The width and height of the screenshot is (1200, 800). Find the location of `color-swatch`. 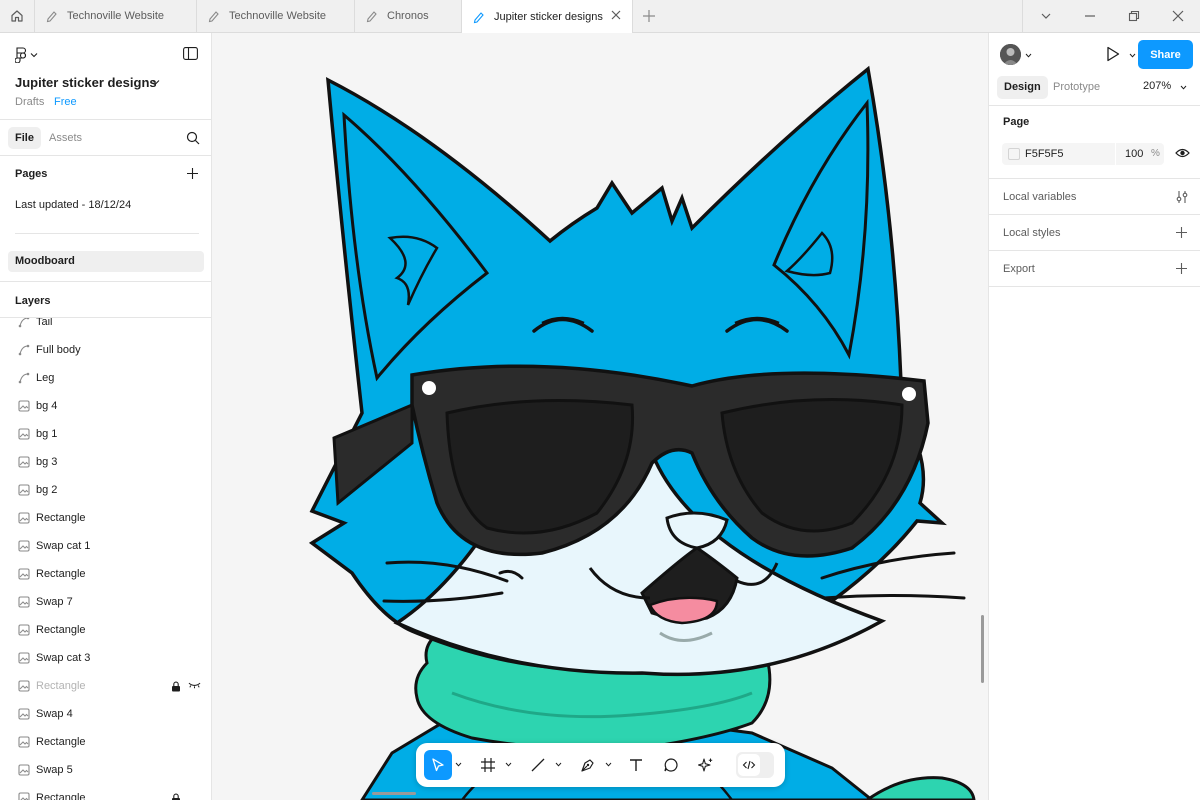

color-swatch is located at coordinates (1014, 154).